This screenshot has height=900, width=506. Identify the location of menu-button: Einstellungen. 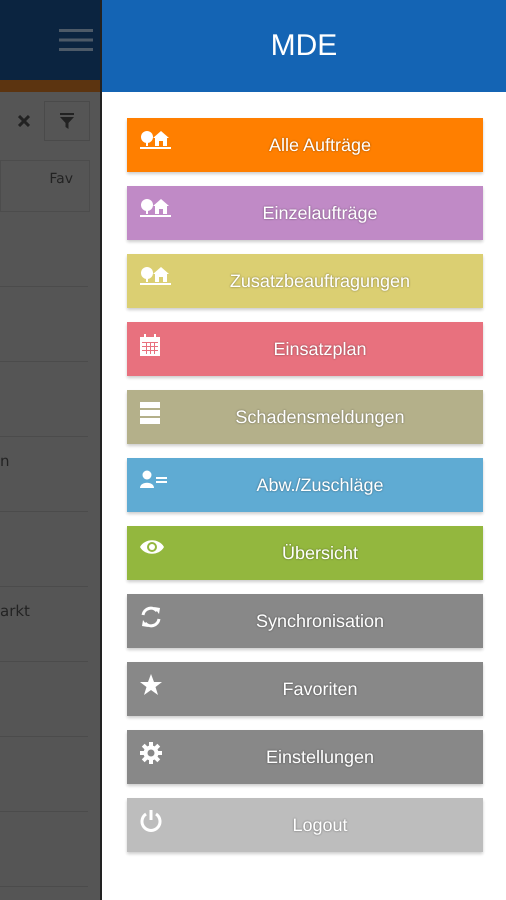
(305, 757).